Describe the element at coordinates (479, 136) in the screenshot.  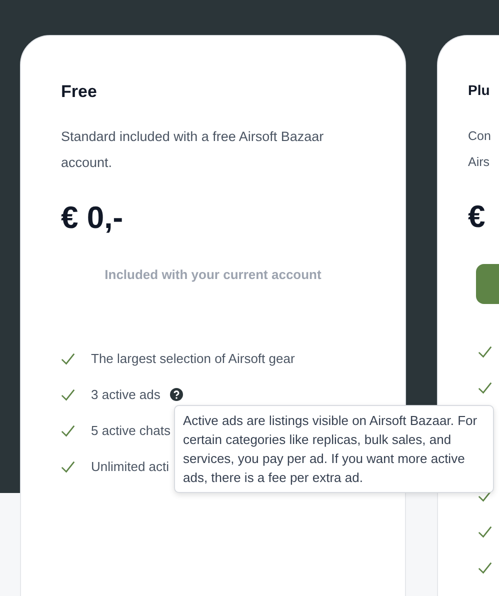
I see `plan-description: Con` at that location.